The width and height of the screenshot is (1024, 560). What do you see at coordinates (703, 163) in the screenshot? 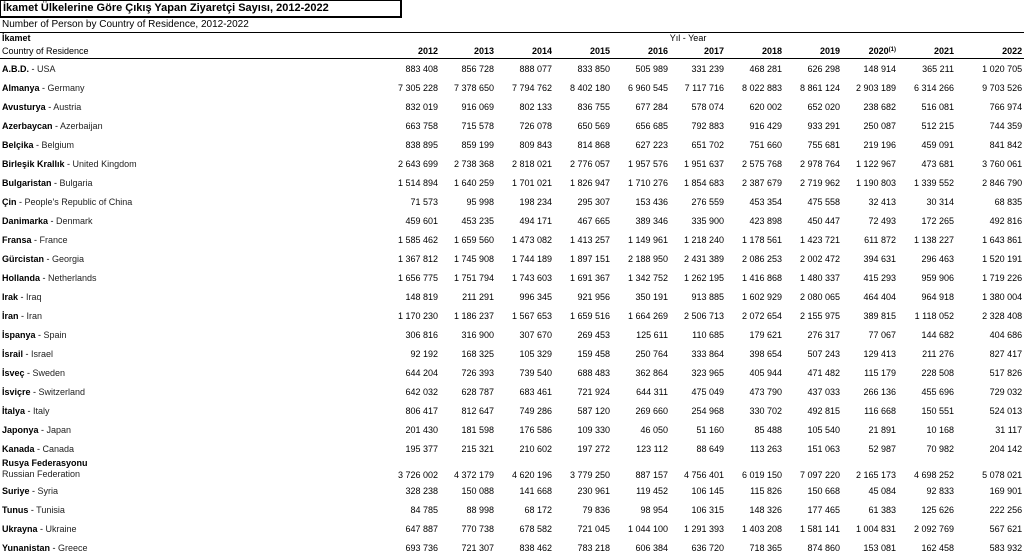
I see `value-cell: 1 951 637` at bounding box center [703, 163].